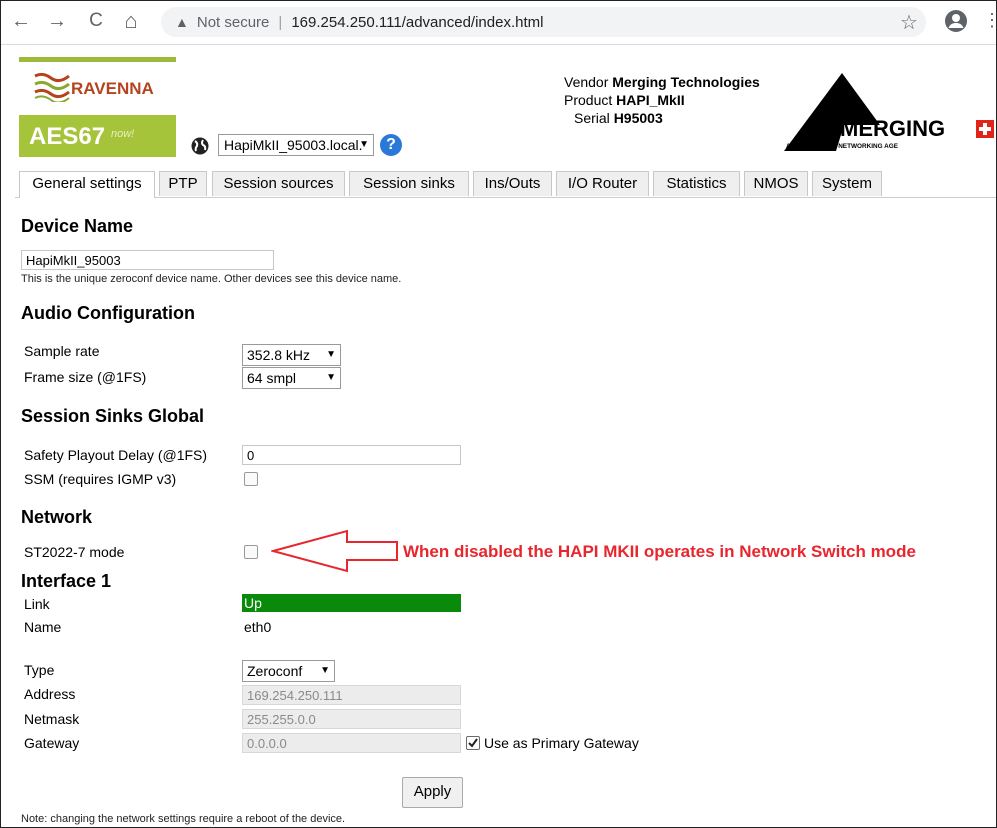 This screenshot has width=997, height=828. I want to click on audio-config-heading: Audio Configuration, so click(108, 313).